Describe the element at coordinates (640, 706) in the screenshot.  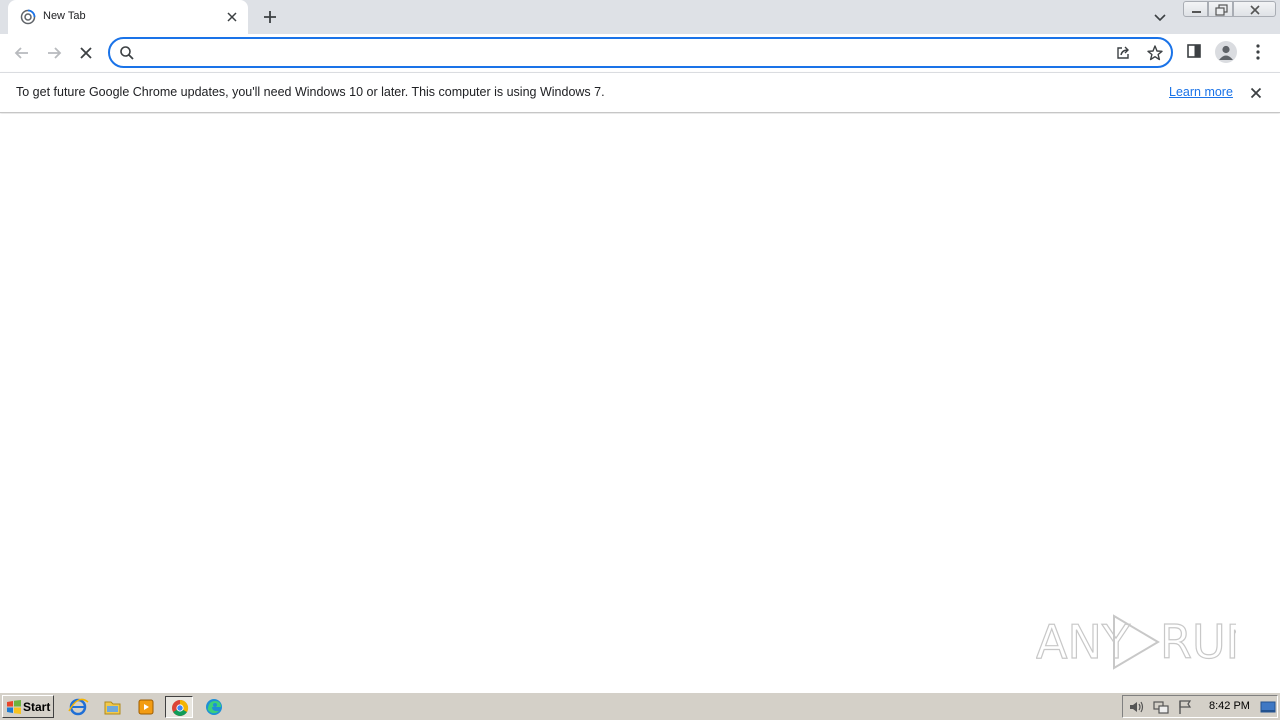
I see `windows-taskbar: Start 8:42 PM` at that location.